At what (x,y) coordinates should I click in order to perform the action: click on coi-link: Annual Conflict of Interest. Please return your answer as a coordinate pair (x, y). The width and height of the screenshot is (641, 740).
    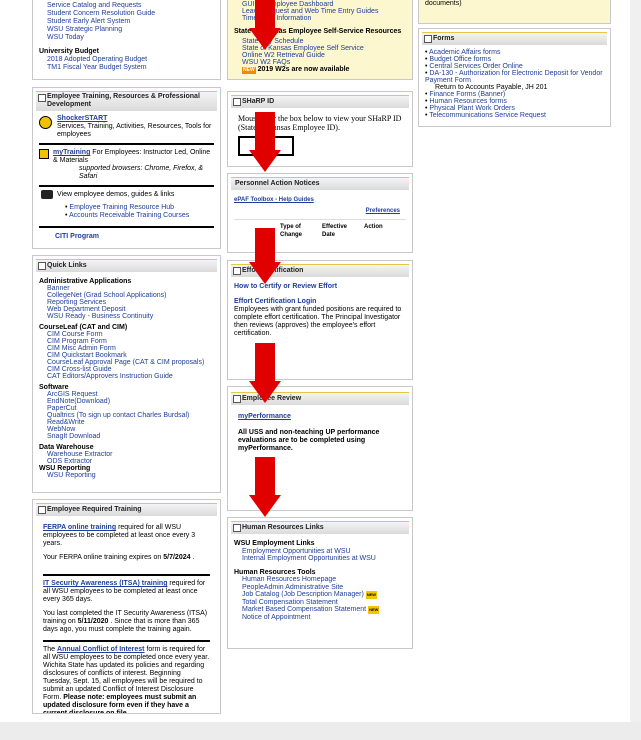
    Looking at the image, I should click on (101, 649).